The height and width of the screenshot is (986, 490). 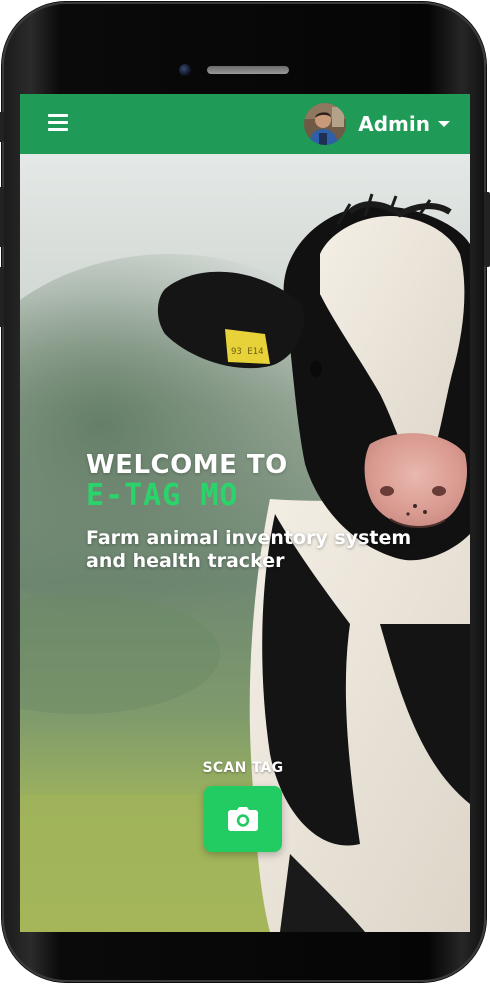 What do you see at coordinates (247, 352) in the screenshot?
I see `svg-text: 93 E14` at bounding box center [247, 352].